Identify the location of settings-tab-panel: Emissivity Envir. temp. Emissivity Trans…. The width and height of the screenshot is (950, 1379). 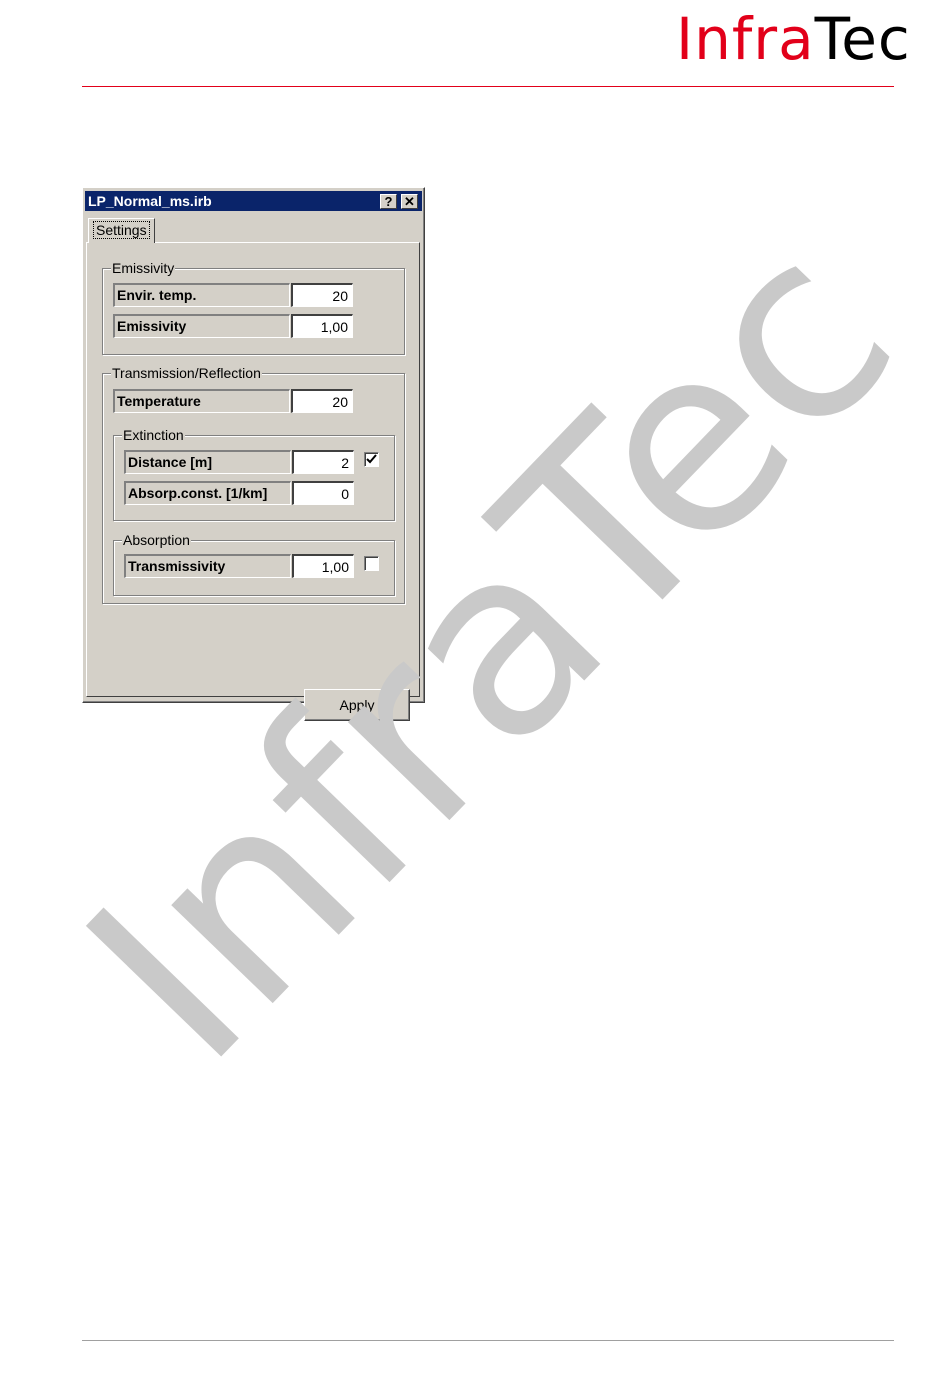
(253, 481).